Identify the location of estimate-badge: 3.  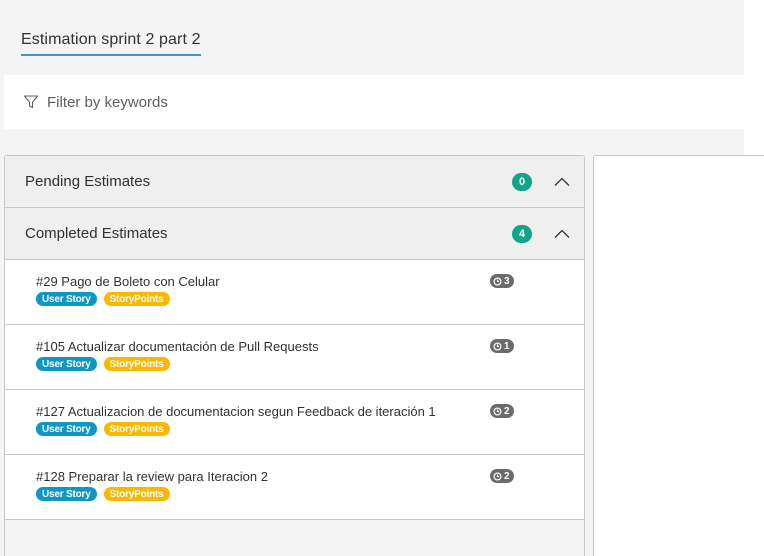
(502, 281).